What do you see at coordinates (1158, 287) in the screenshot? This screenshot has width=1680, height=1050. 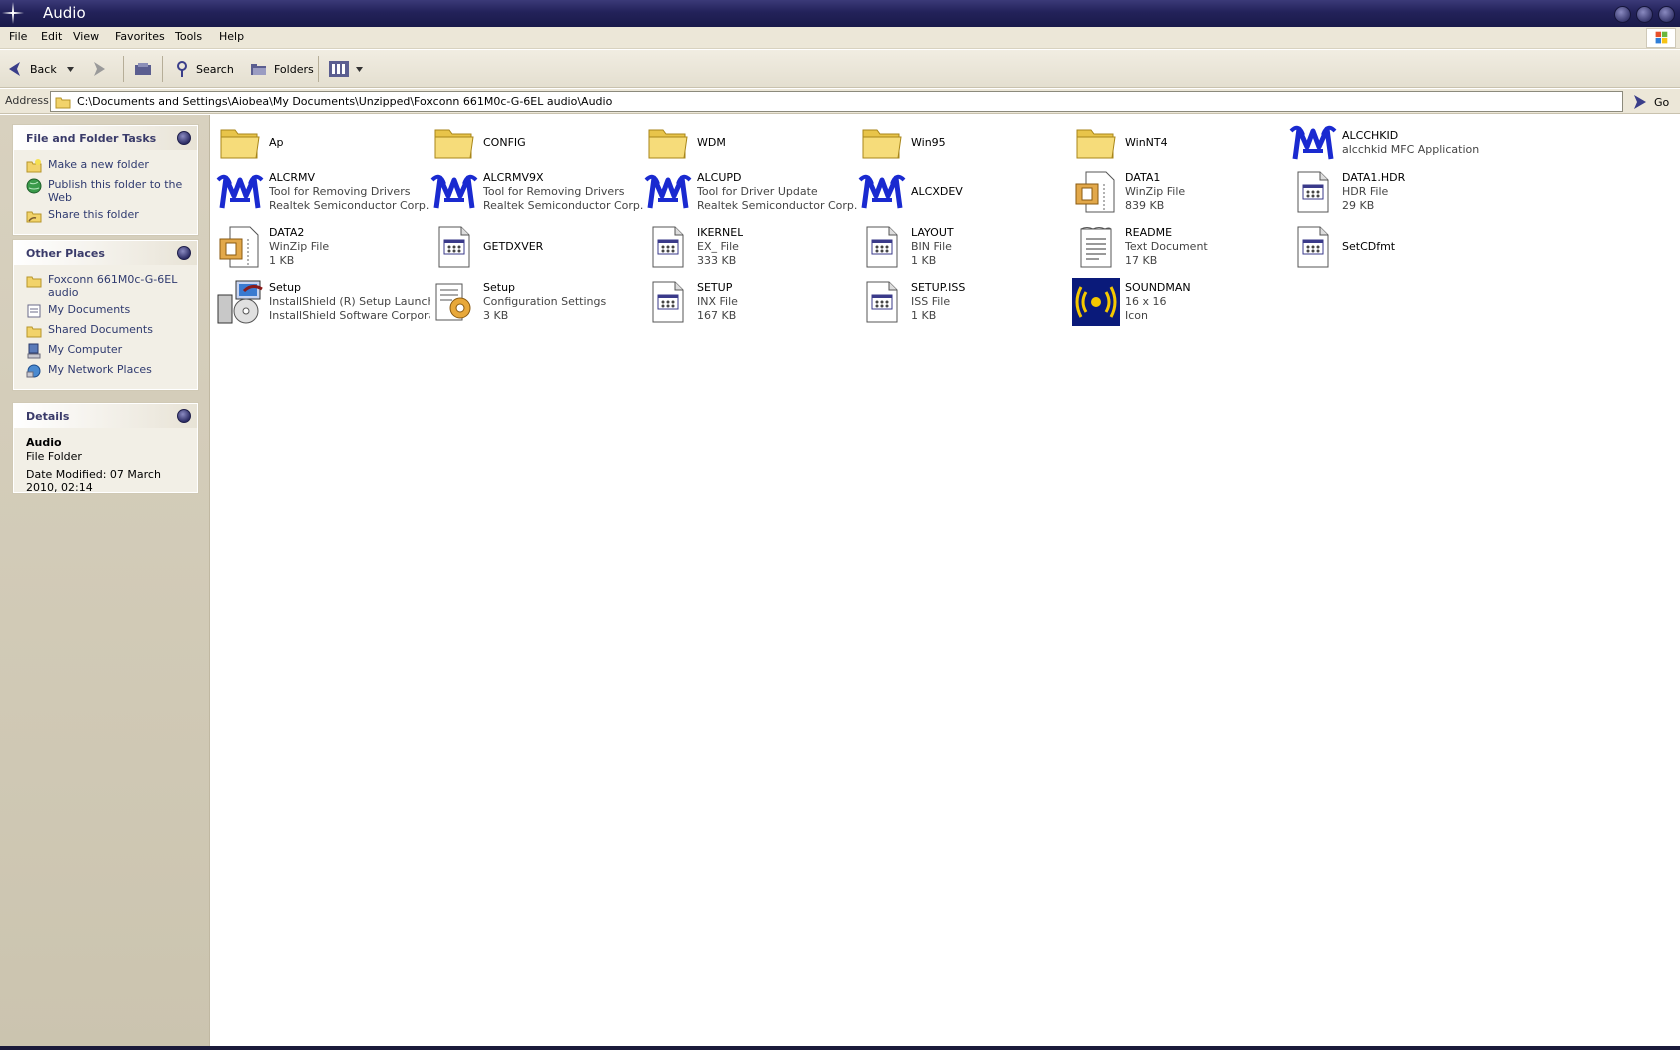 I see `file-name: SOUNDMAN` at bounding box center [1158, 287].